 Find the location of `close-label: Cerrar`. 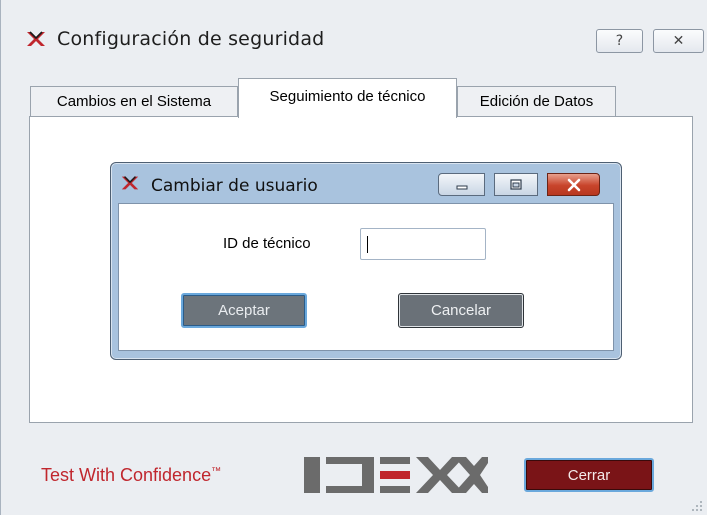

close-label: Cerrar is located at coordinates (589, 475).